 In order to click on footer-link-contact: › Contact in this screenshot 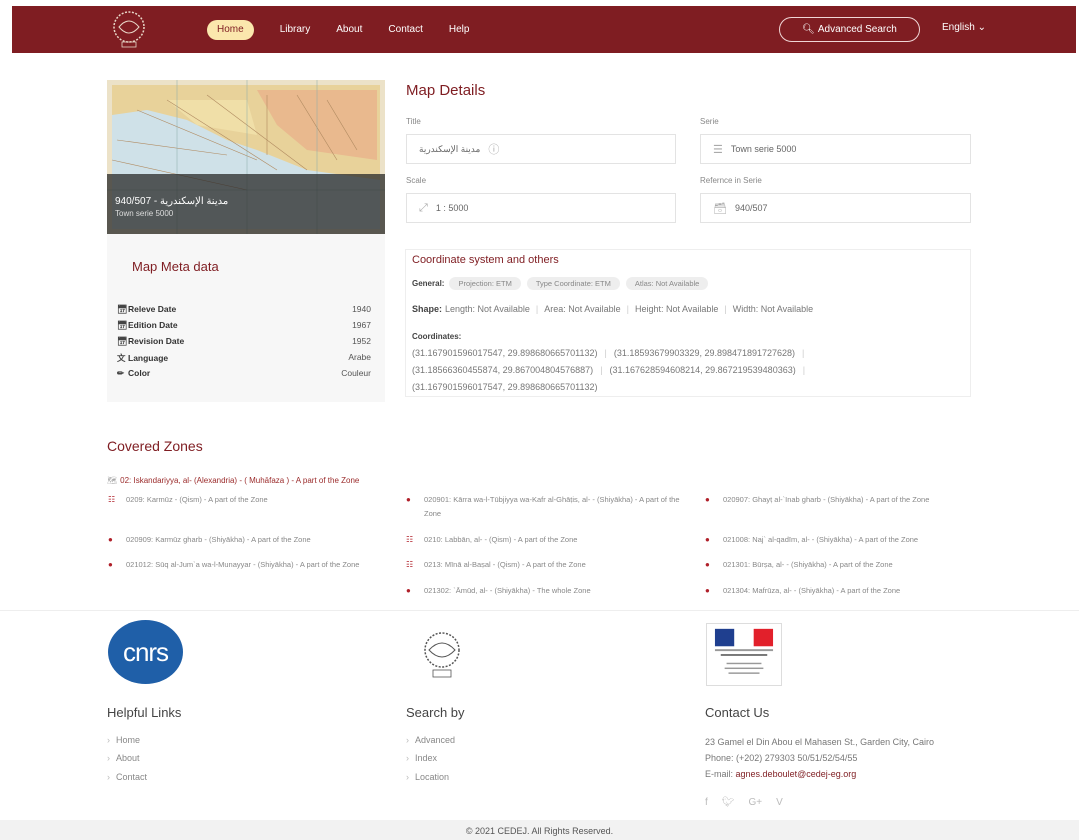, I will do `click(127, 777)`.